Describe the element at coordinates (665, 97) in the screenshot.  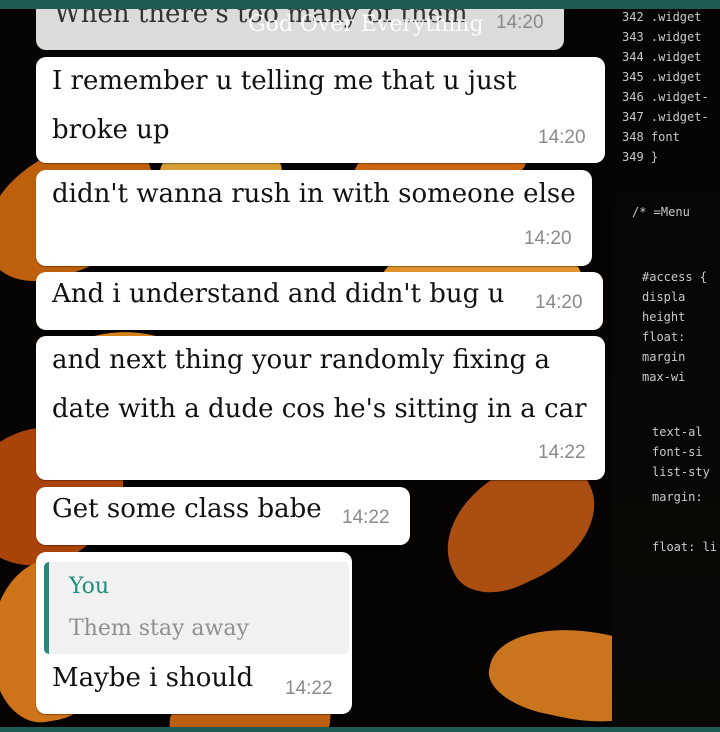
I see `code-line: 346 .widget-` at that location.